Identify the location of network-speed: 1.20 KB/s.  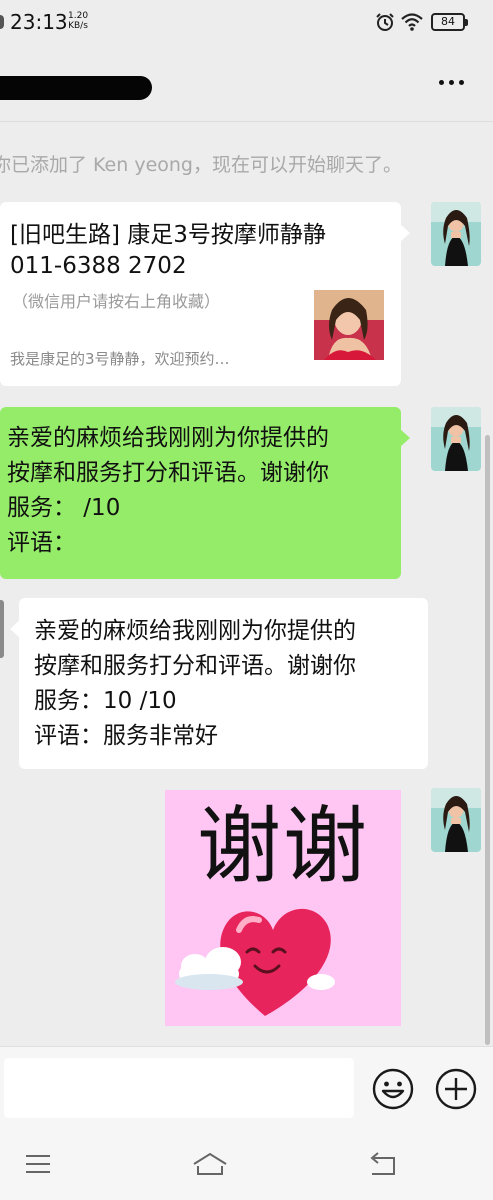
(78, 21).